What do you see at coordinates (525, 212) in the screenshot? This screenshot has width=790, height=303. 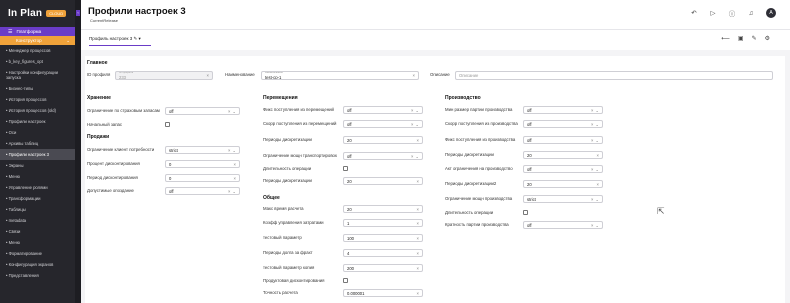 I see `production-checkbox` at bounding box center [525, 212].